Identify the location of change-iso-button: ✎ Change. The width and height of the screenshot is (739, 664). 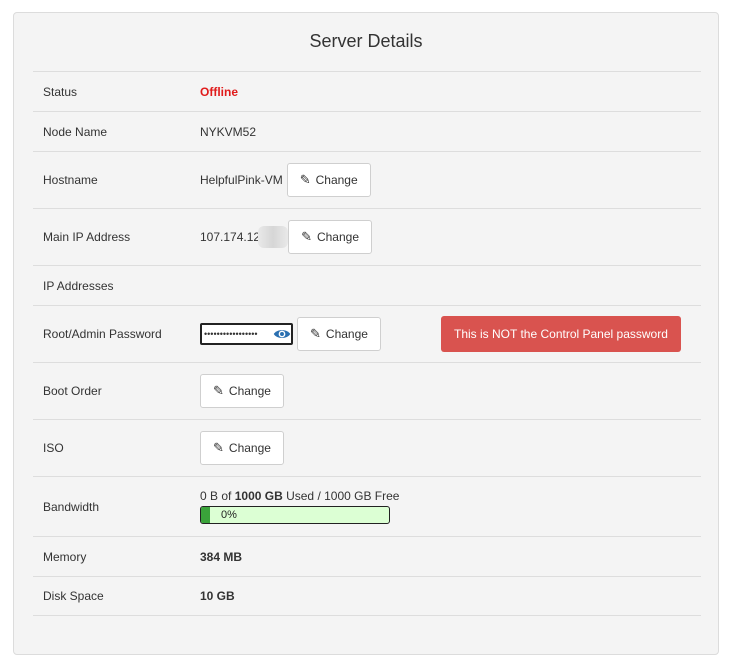
(242, 448).